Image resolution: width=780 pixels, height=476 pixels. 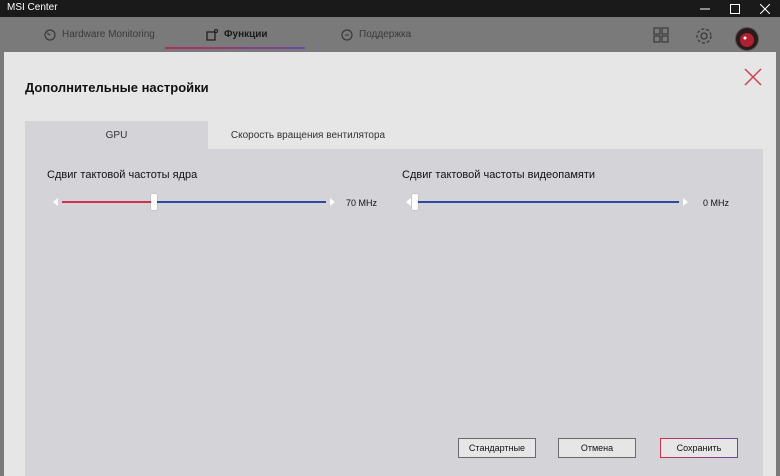 What do you see at coordinates (154, 202) in the screenshot?
I see `core-clock-thumb` at bounding box center [154, 202].